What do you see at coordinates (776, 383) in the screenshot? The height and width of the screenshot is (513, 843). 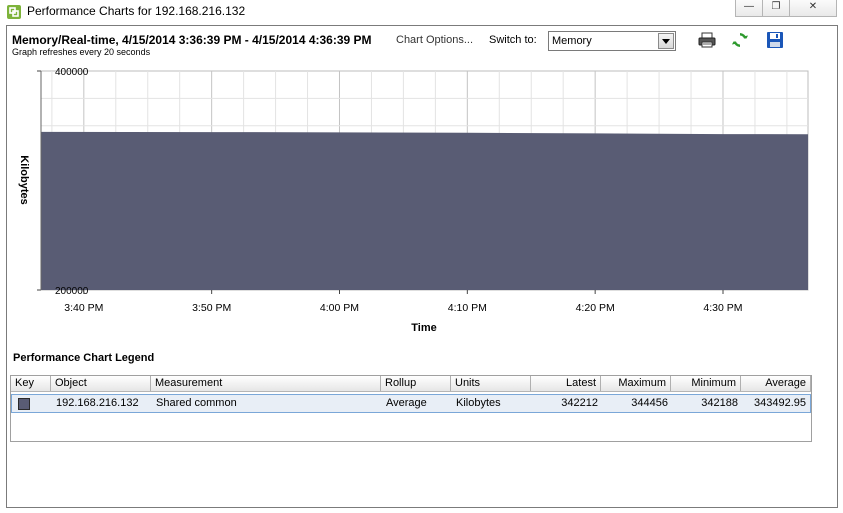 I see `column-header-average: Average` at bounding box center [776, 383].